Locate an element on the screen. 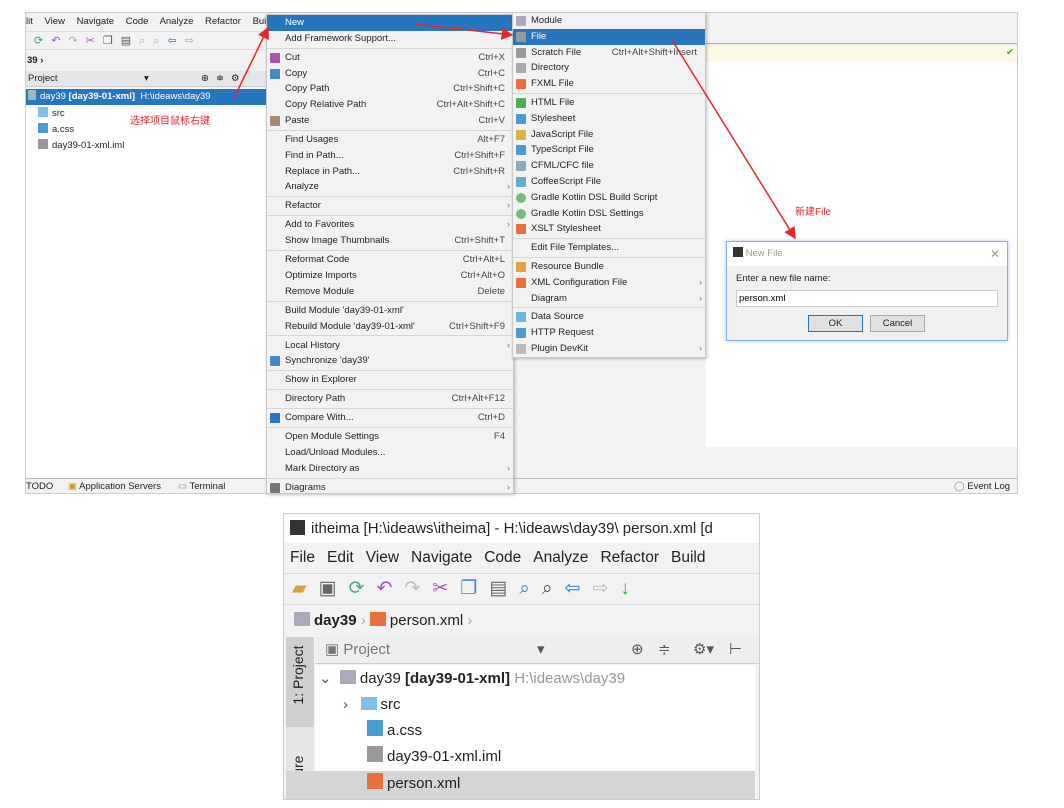 This screenshot has width=1064, height=808. tree-item-iml: day39-01-xml.iml is located at coordinates (434, 757).